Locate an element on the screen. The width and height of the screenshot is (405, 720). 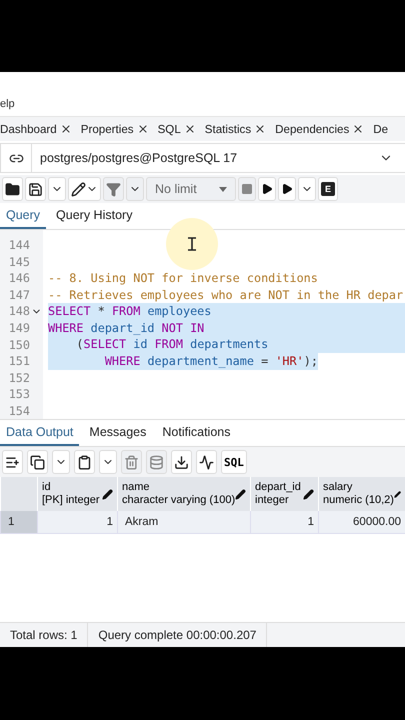
delete-button is located at coordinates (131, 462).